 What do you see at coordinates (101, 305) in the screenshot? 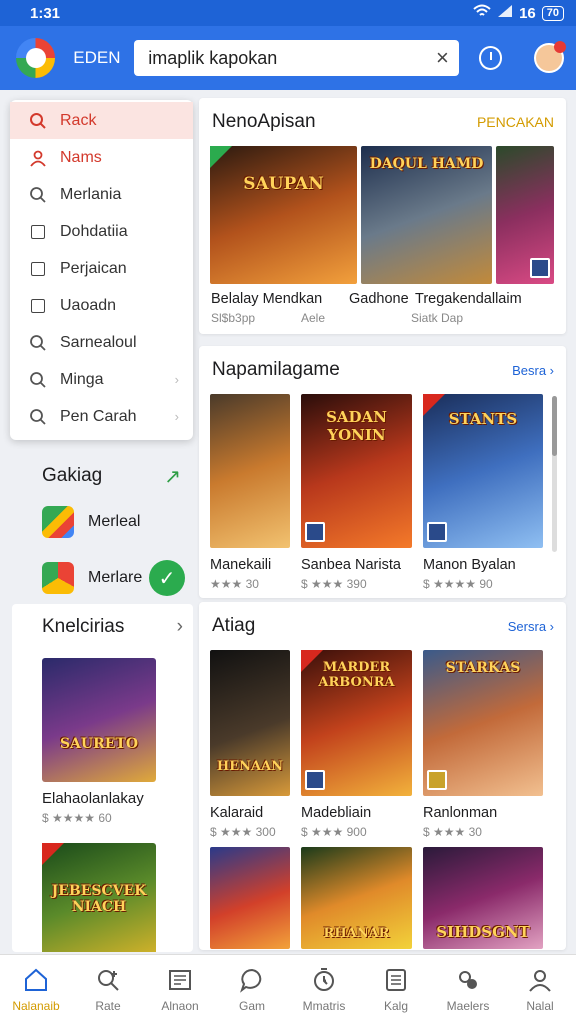
I see `menu-item-uaoadn: Uaoadn` at bounding box center [101, 305].